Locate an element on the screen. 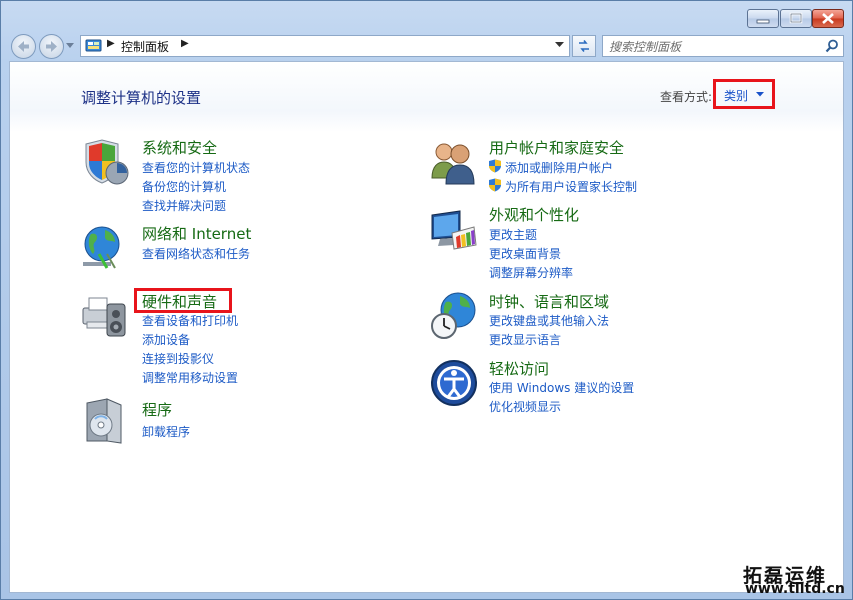  programs-box-icon is located at coordinates (105, 421).